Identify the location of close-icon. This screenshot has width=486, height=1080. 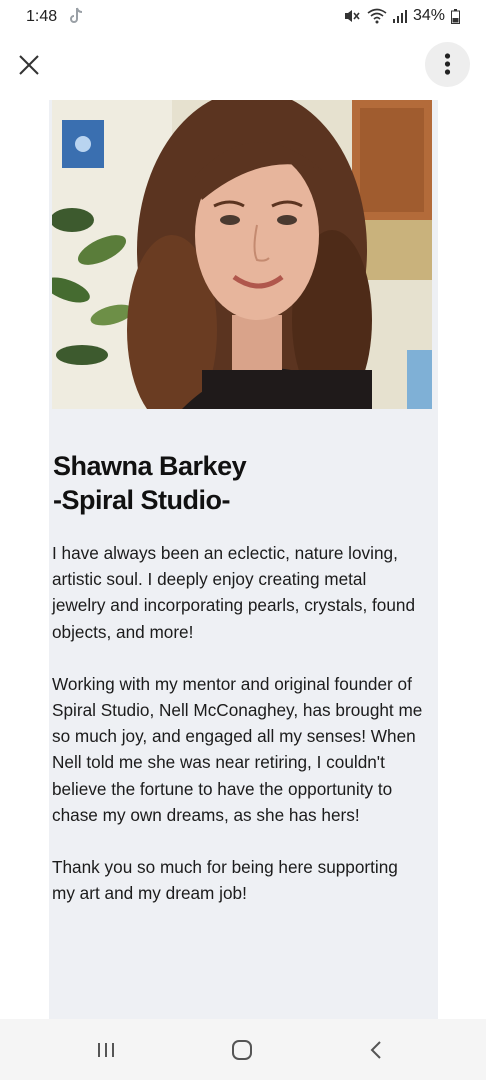
(29, 65).